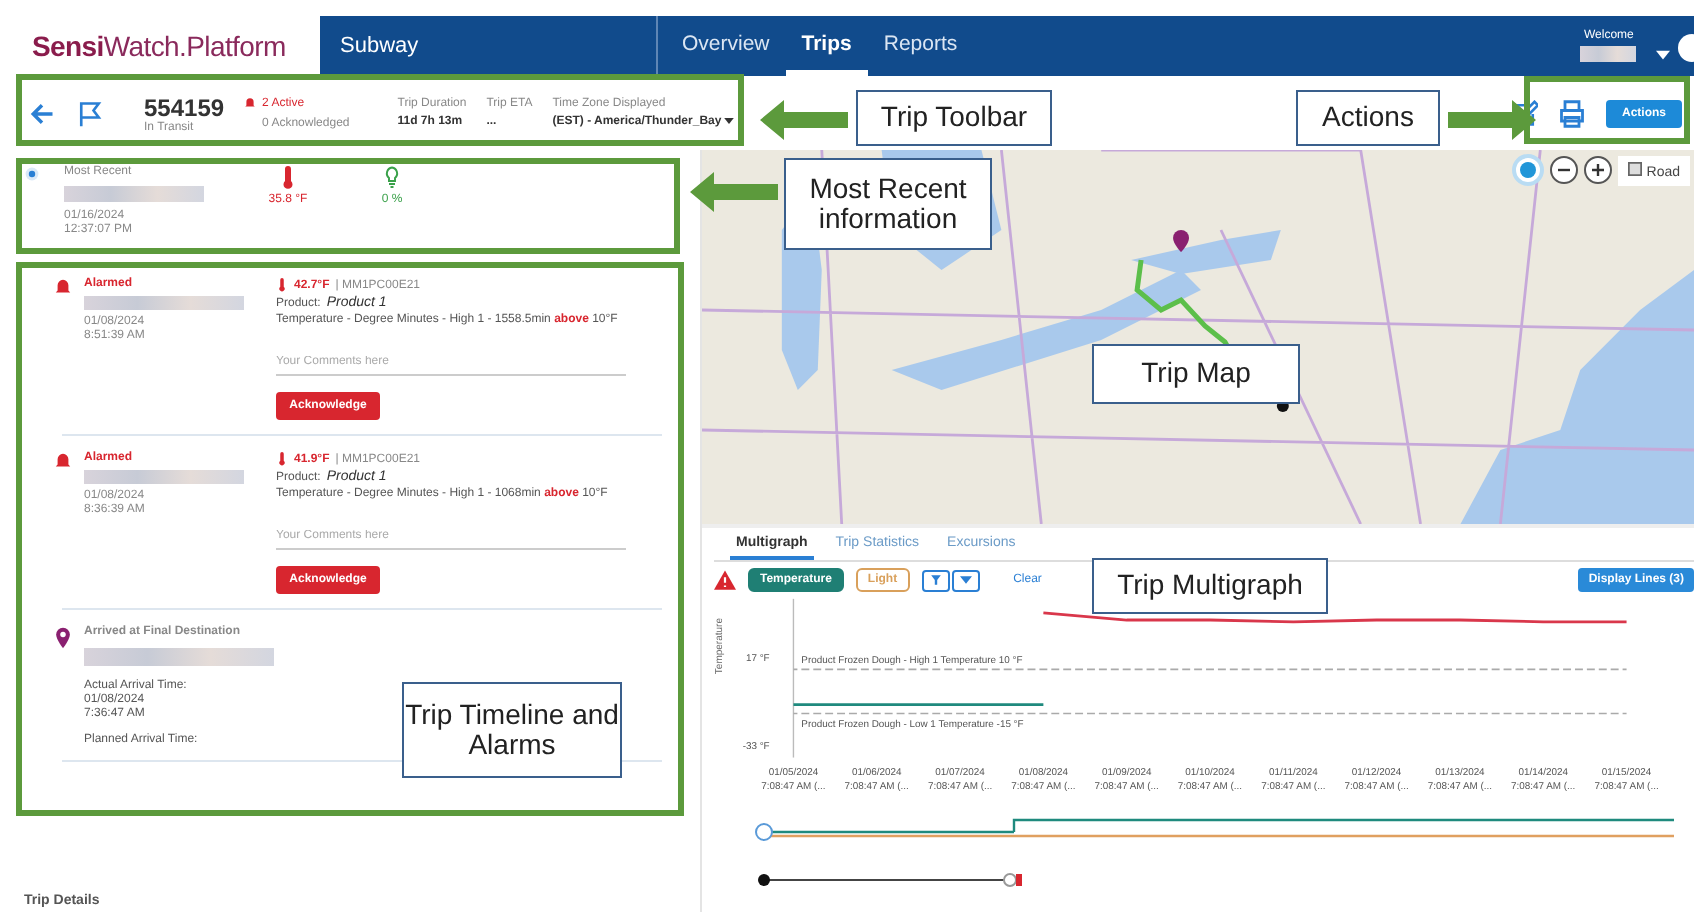 This screenshot has width=1694, height=912. I want to click on dropdown-button, so click(965, 580).